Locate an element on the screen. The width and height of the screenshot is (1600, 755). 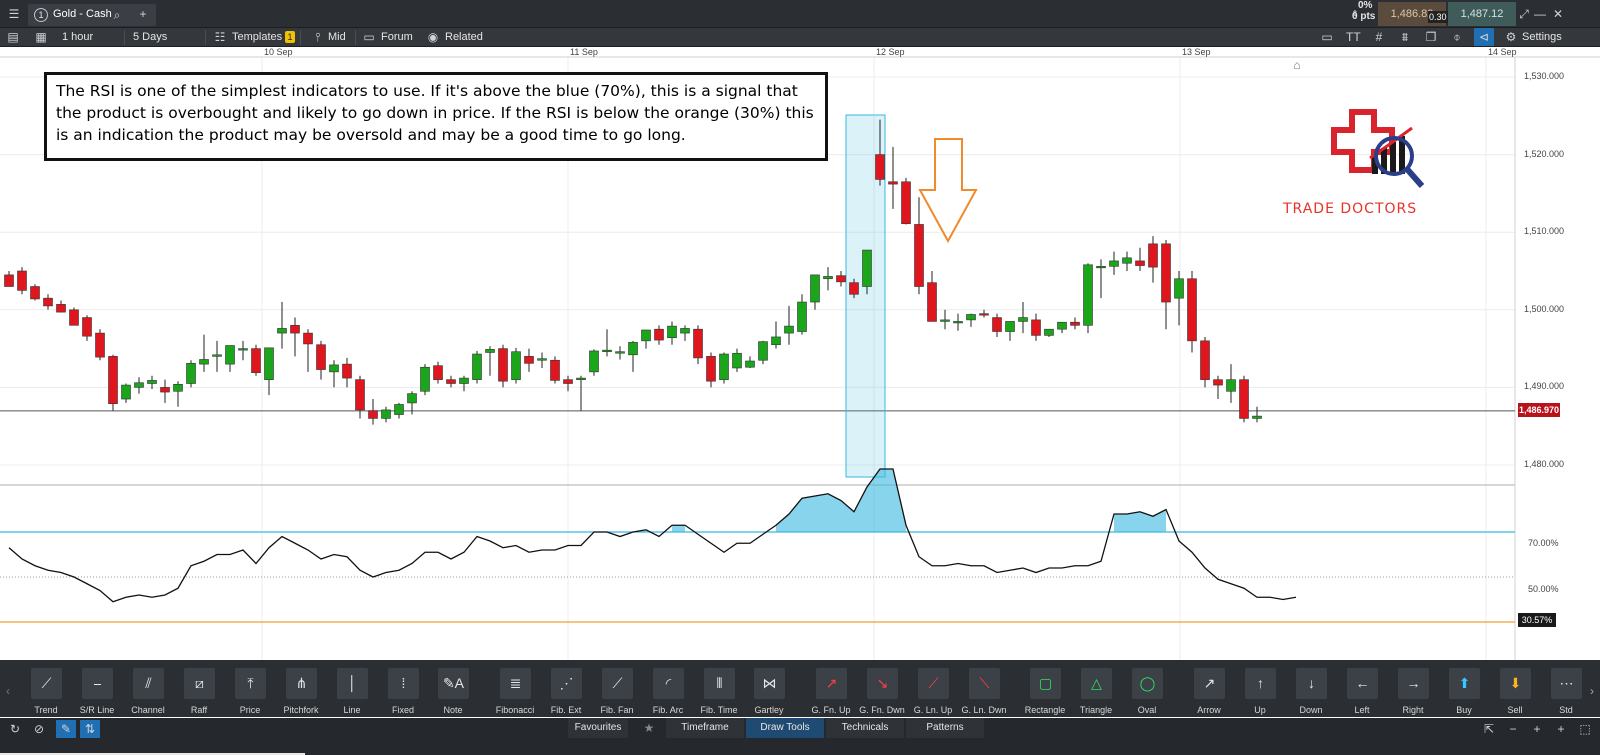
trend-icon: ⟋ is located at coordinates (46, 683).